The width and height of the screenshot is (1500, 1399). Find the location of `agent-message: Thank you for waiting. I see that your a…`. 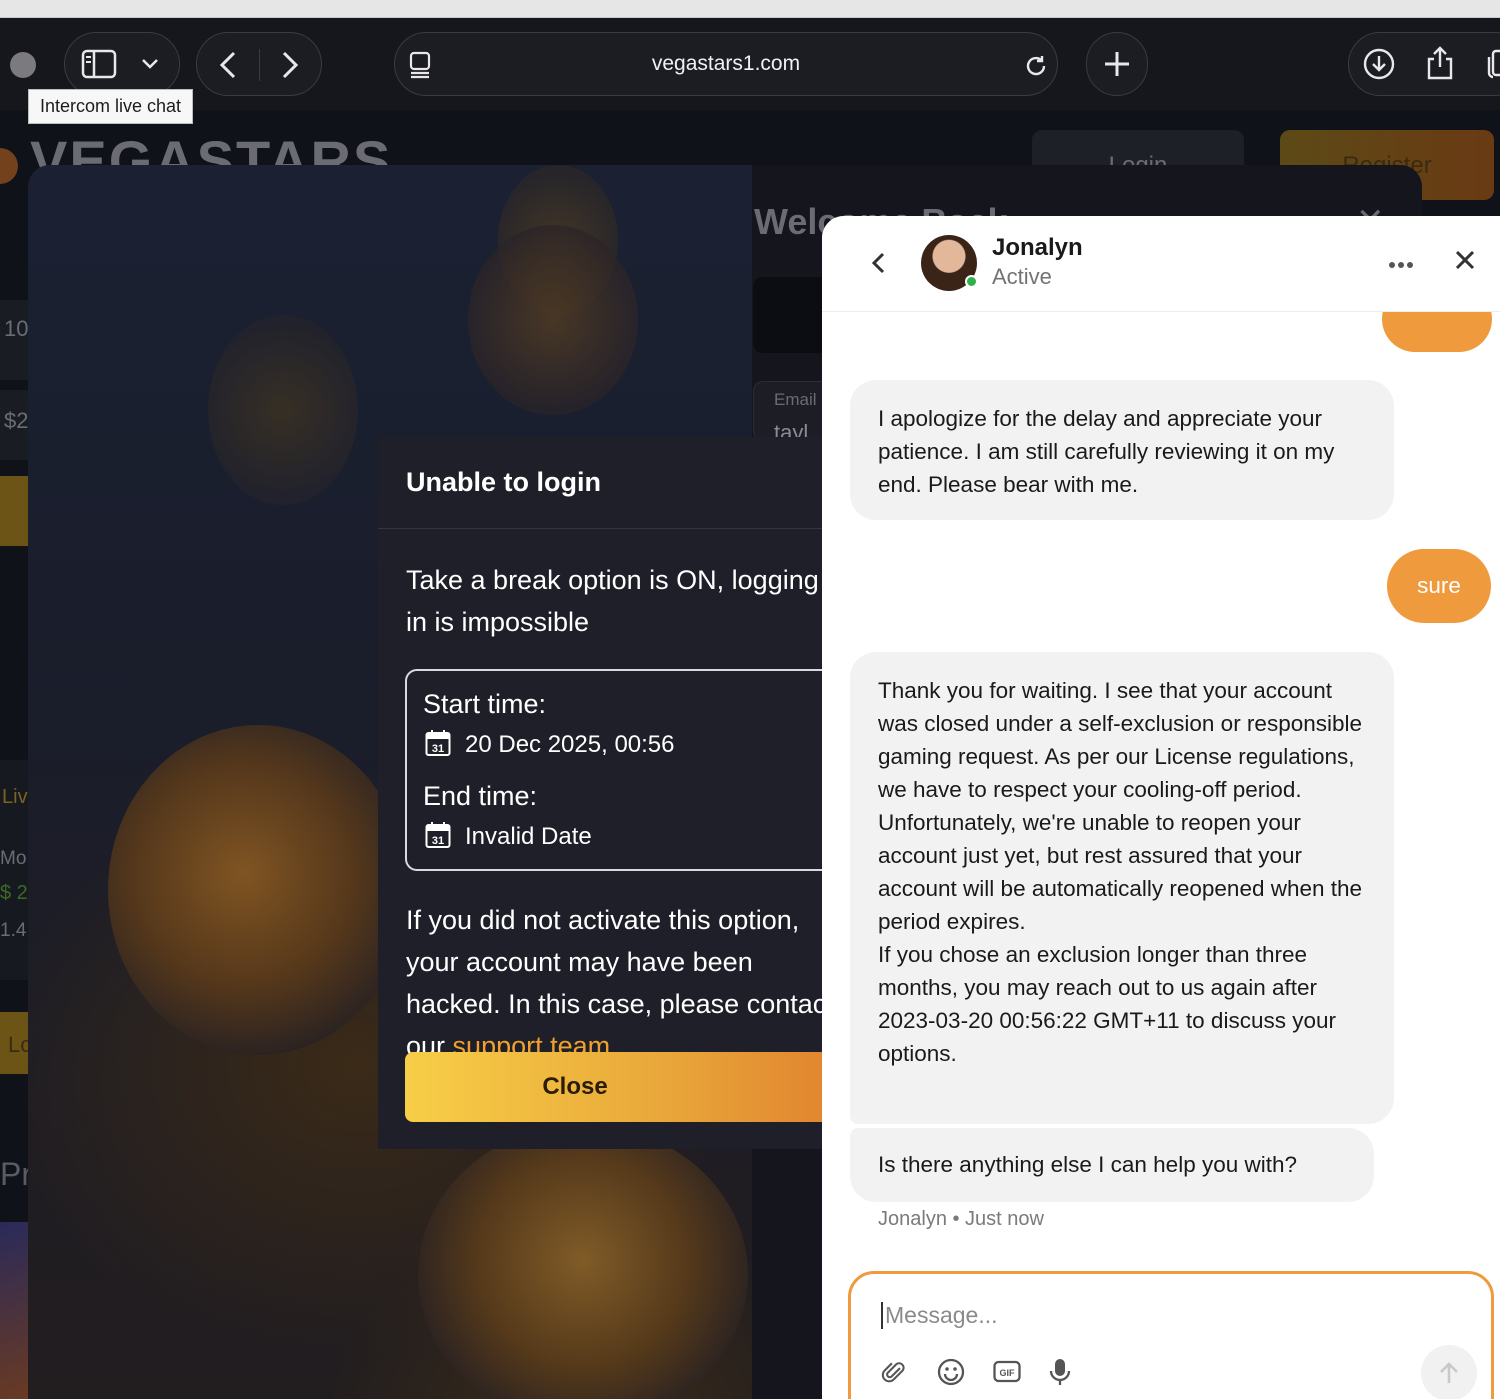

agent-message: Thank you for waiting. I see that your a… is located at coordinates (1122, 888).